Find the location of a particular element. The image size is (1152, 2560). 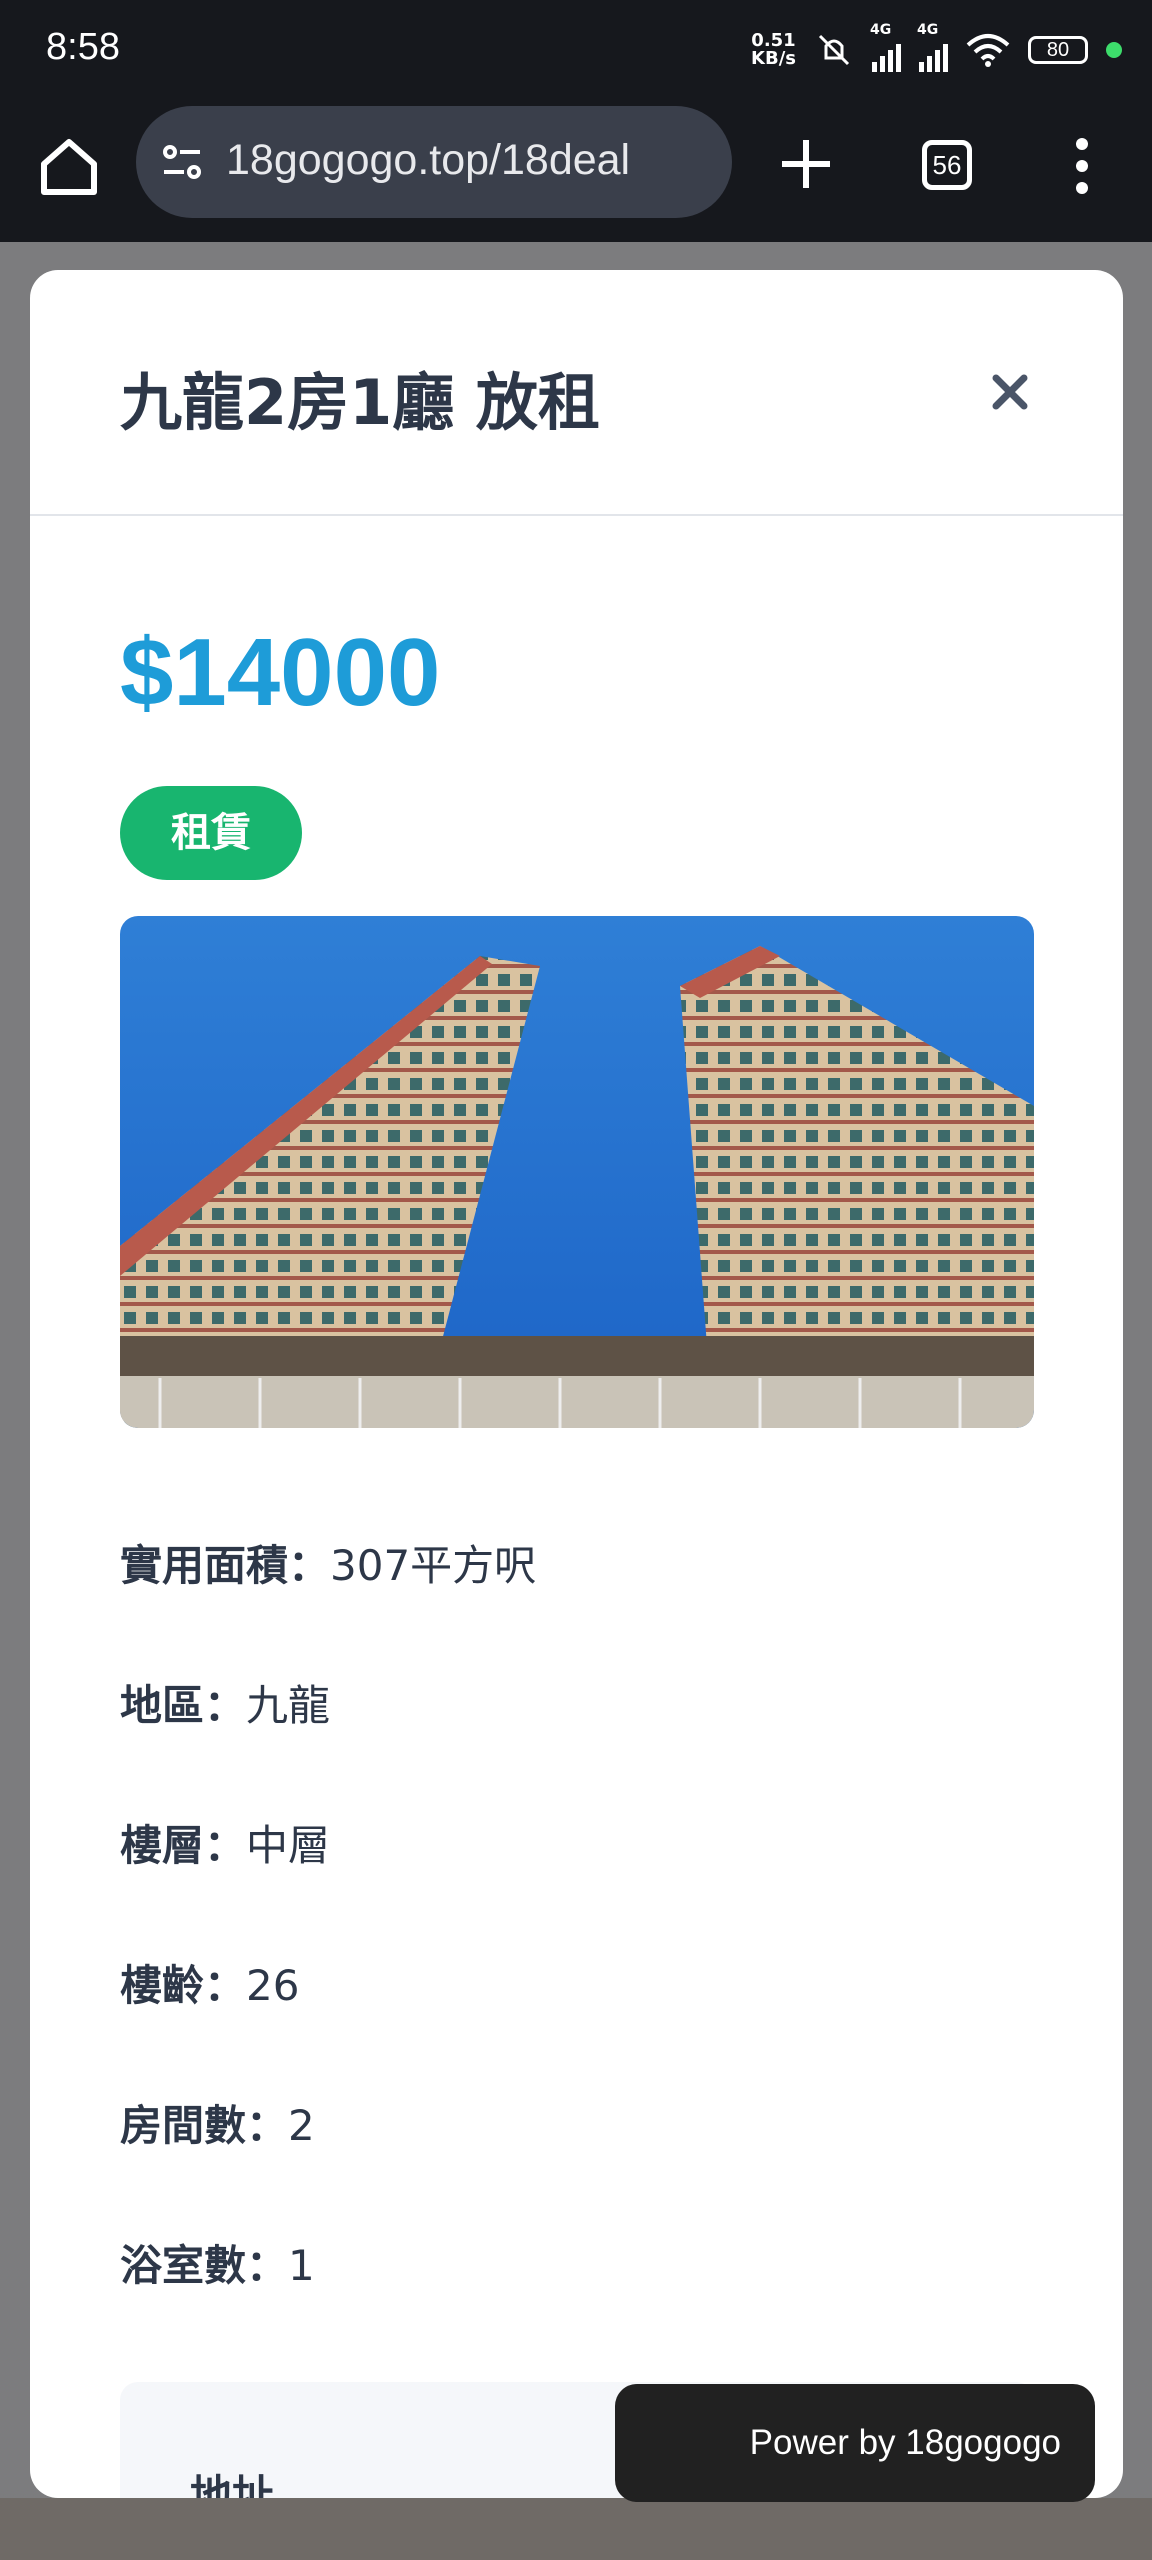

listing-type-badge: 租賃 is located at coordinates (211, 833).